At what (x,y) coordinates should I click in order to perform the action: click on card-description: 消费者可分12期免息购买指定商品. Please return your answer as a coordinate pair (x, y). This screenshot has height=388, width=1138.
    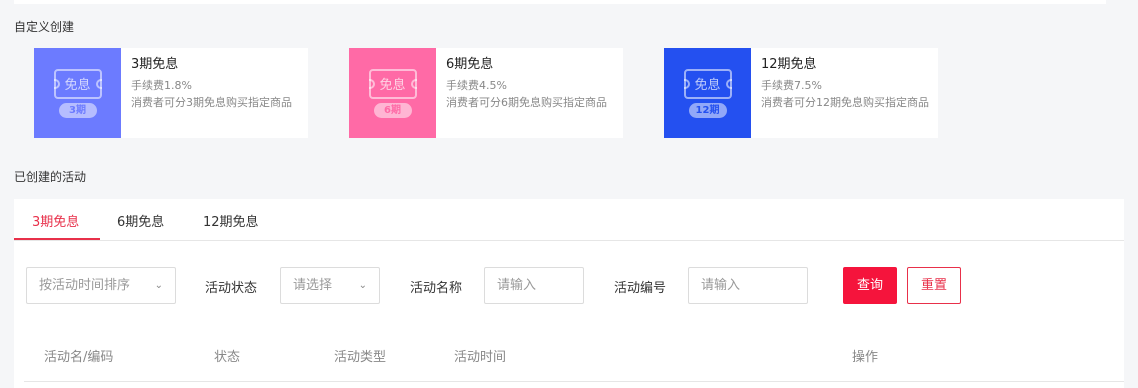
    Looking at the image, I should click on (845, 102).